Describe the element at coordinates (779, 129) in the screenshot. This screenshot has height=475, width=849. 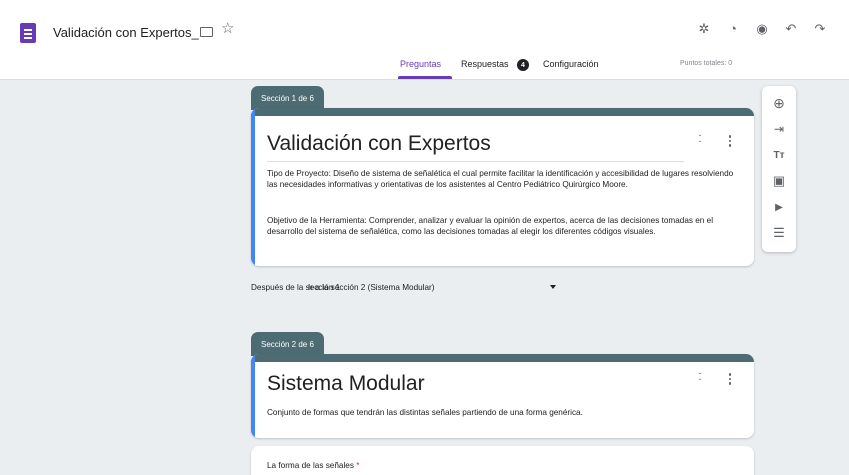
I see `import-questions-icon: ⇥` at that location.